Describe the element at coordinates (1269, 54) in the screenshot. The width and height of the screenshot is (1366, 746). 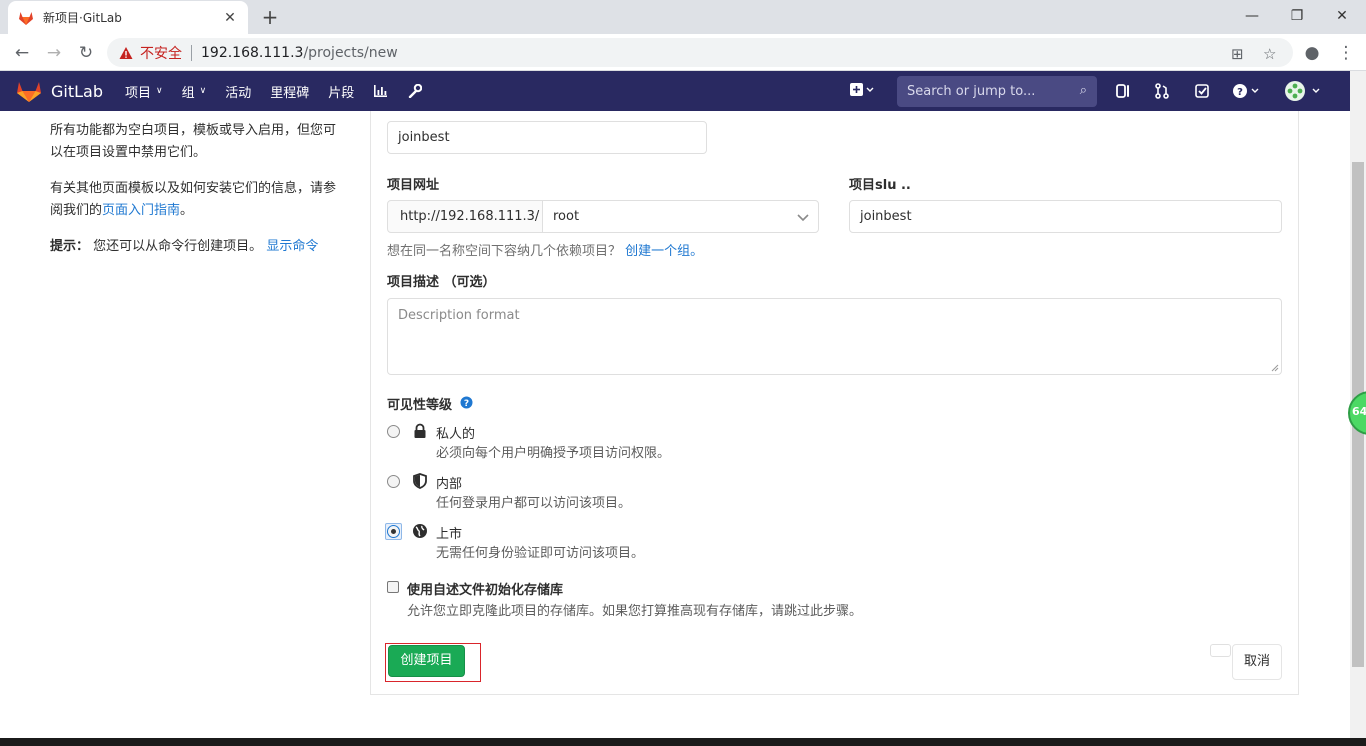
I see `bookmark-star-icon: ☆` at that location.